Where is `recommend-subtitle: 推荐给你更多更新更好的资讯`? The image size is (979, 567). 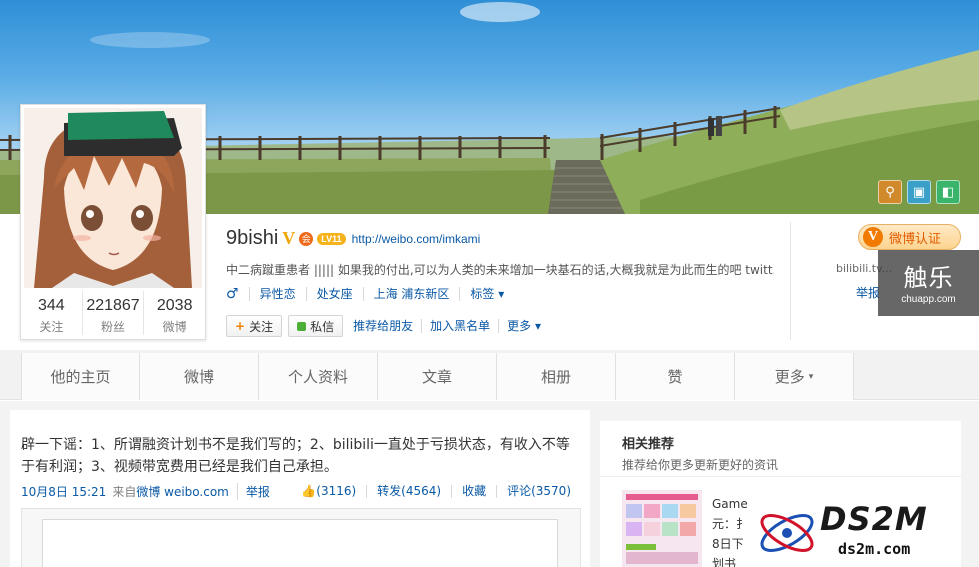
recommend-subtitle: 推荐给你更多更新更好的资讯 is located at coordinates (700, 465).